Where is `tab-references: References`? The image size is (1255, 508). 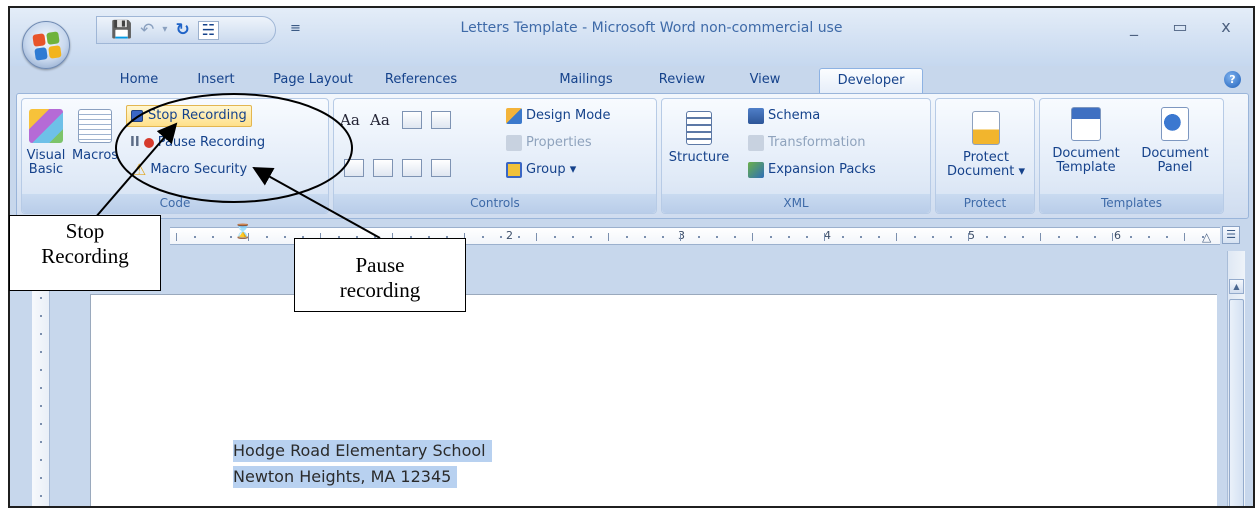 tab-references: References is located at coordinates (421, 80).